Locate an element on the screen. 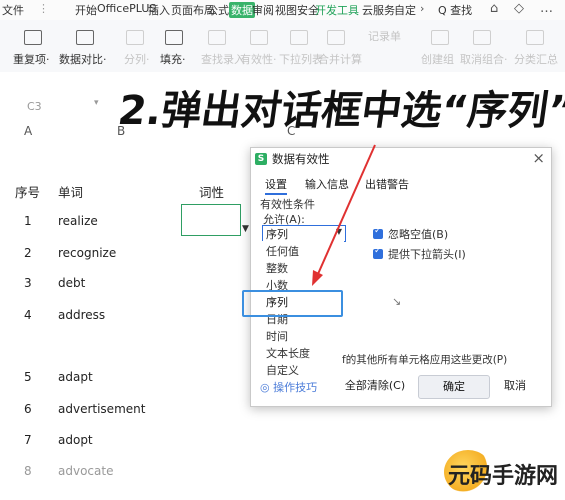 The width and height of the screenshot is (565, 500). arrow-head is located at coordinates (317, 278).